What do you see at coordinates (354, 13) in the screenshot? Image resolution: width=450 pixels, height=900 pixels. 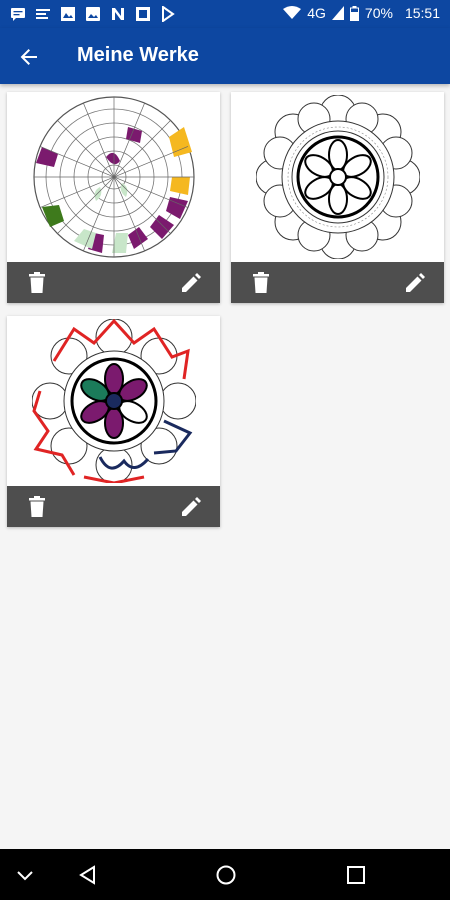 I see `battery-icon` at bounding box center [354, 13].